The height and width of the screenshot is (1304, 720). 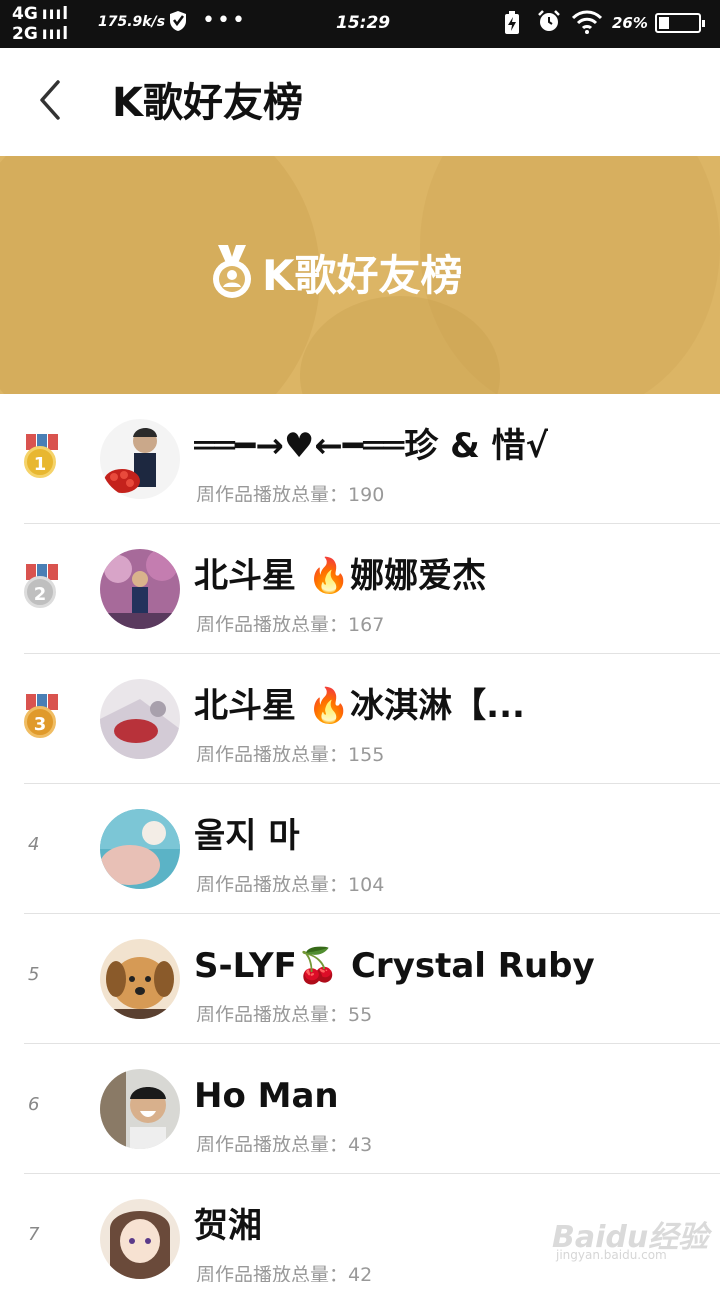 I want to click on gold-medal-icon: 1, so click(x=42, y=459).